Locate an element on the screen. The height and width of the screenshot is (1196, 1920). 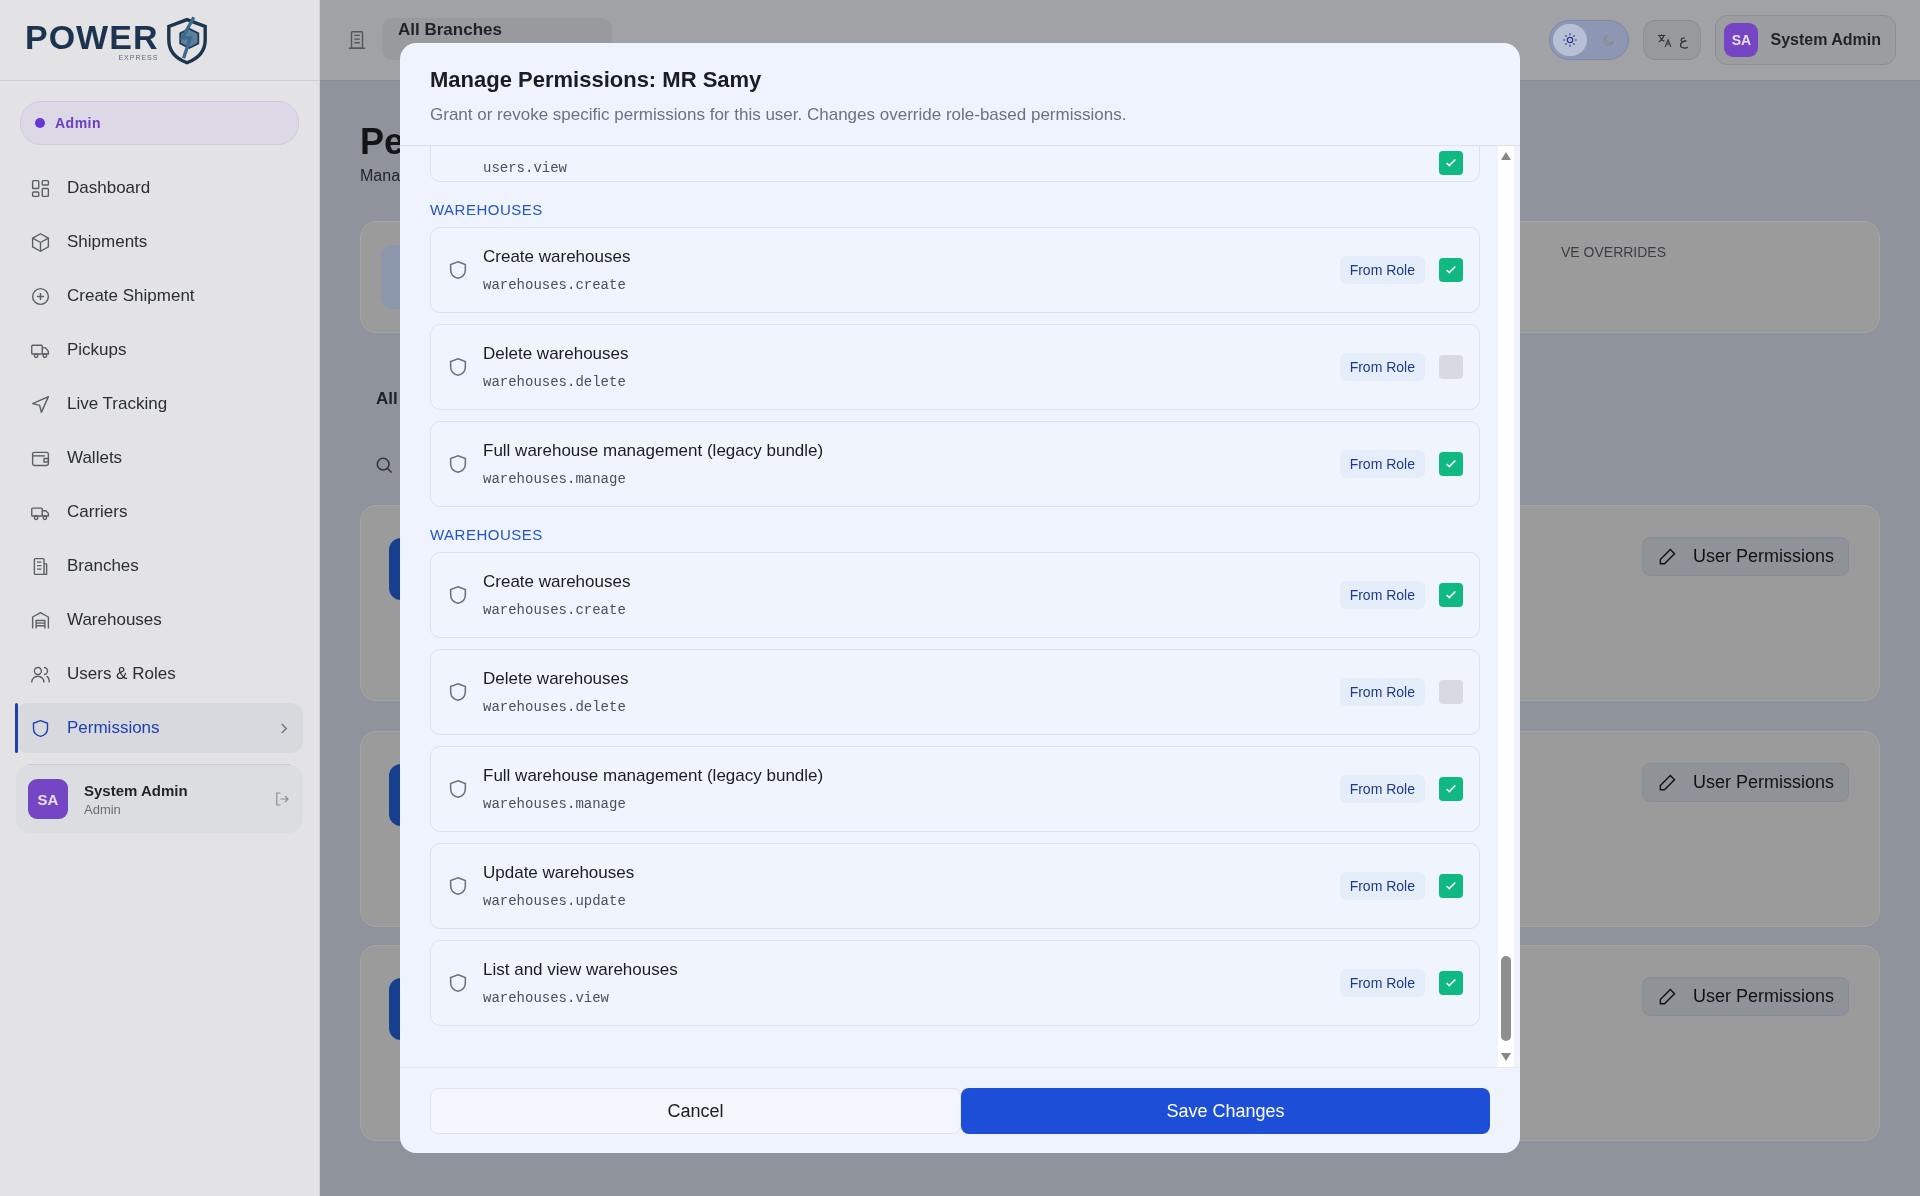
language-button: ع is located at coordinates (1672, 40).